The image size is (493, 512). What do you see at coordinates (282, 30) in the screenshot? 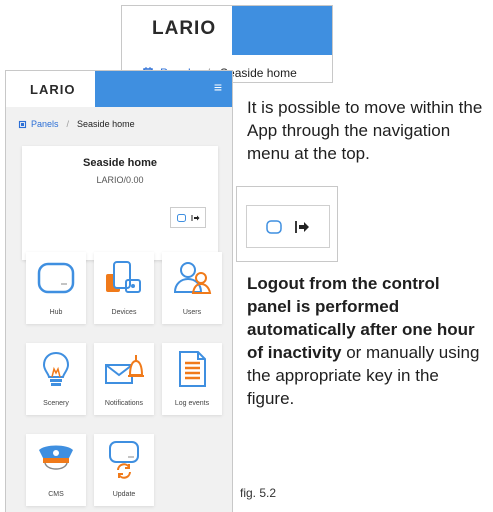
I see `header-bar` at bounding box center [282, 30].